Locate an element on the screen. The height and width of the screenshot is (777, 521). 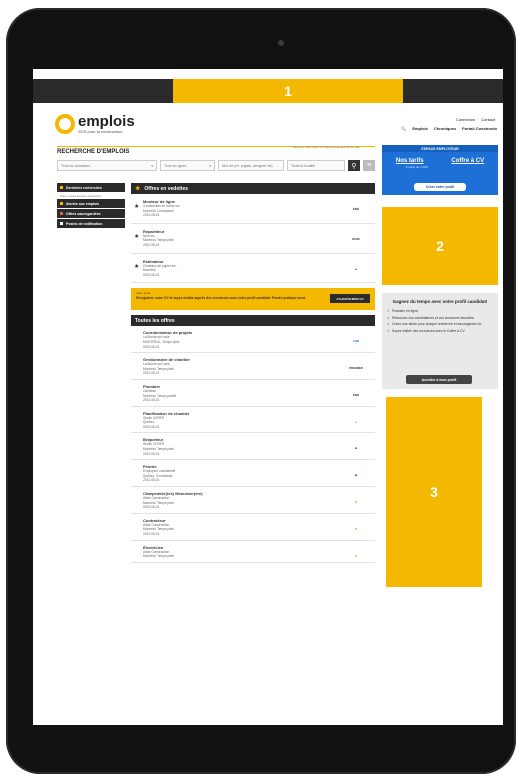
all-offers-header: Toutes les offres is located at coordinates (253, 321).